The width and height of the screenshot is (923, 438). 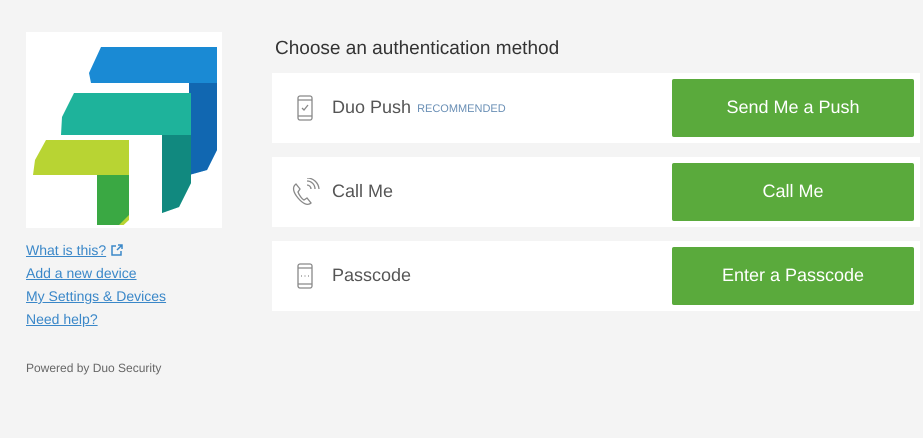 I want to click on method-button: Call Me, so click(x=793, y=191).